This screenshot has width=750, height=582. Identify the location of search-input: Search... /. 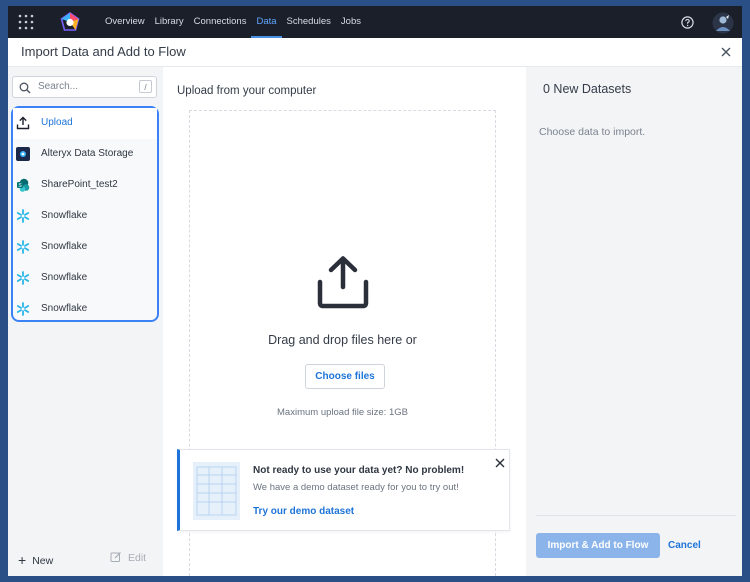
(84, 87).